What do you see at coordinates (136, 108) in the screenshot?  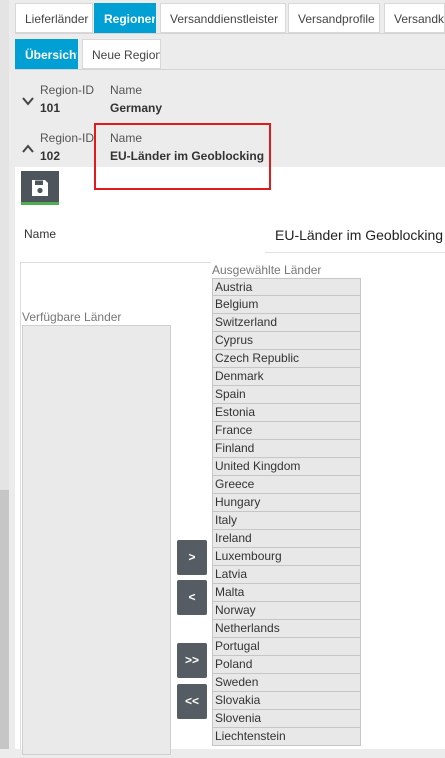 I see `region-name-value: Germany` at bounding box center [136, 108].